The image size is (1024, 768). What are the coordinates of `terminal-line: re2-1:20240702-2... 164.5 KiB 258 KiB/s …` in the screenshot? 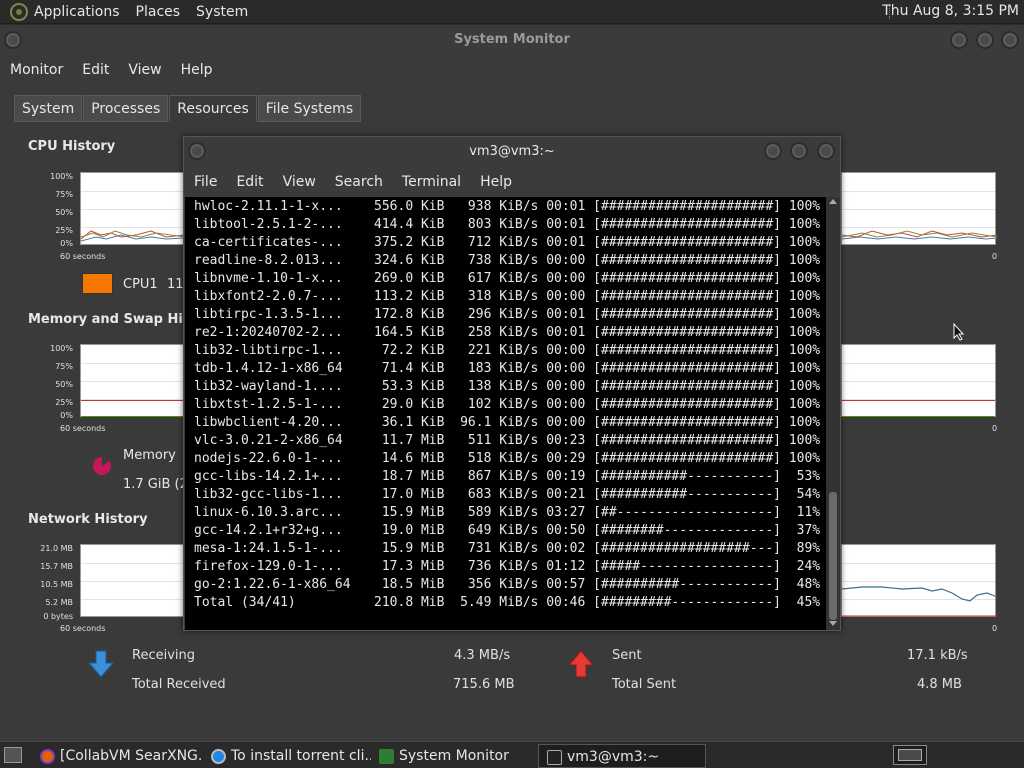 It's located at (507, 332).